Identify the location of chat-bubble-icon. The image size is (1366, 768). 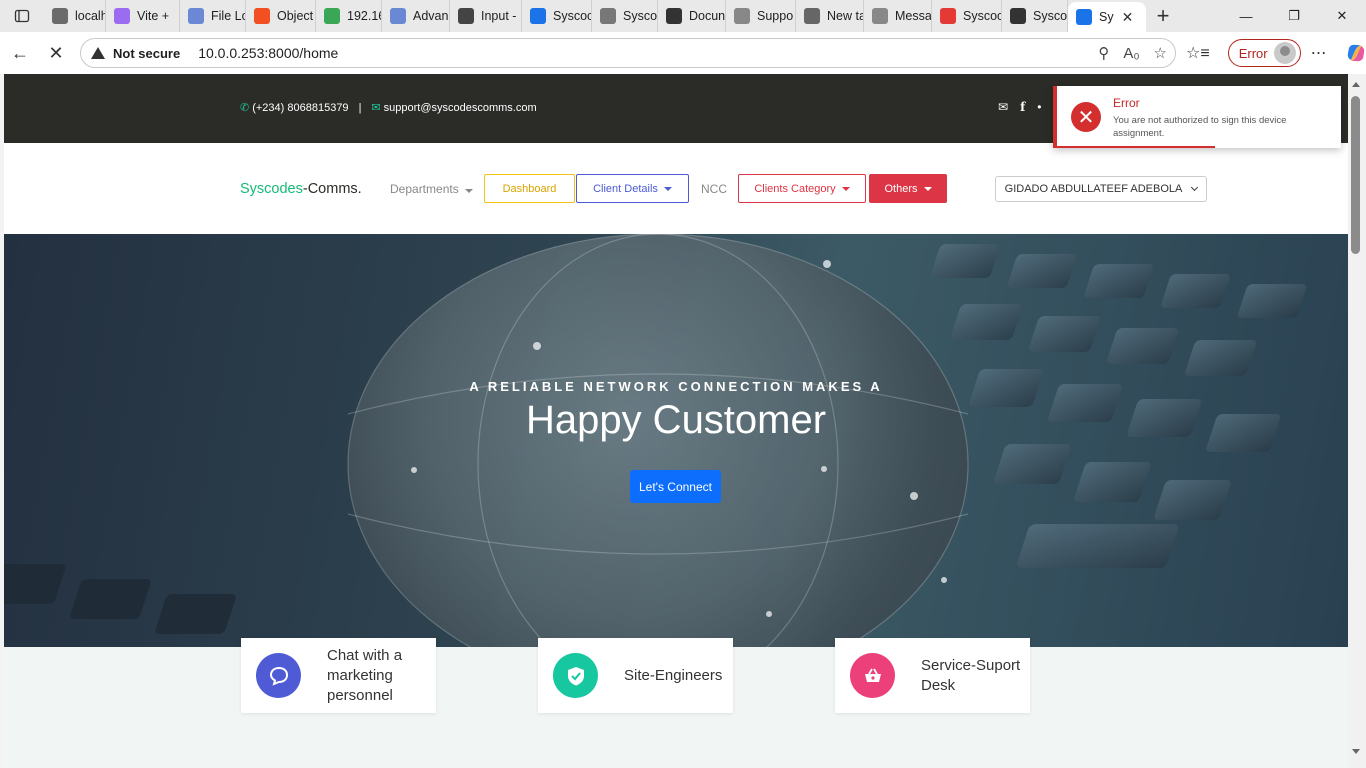
(278, 675).